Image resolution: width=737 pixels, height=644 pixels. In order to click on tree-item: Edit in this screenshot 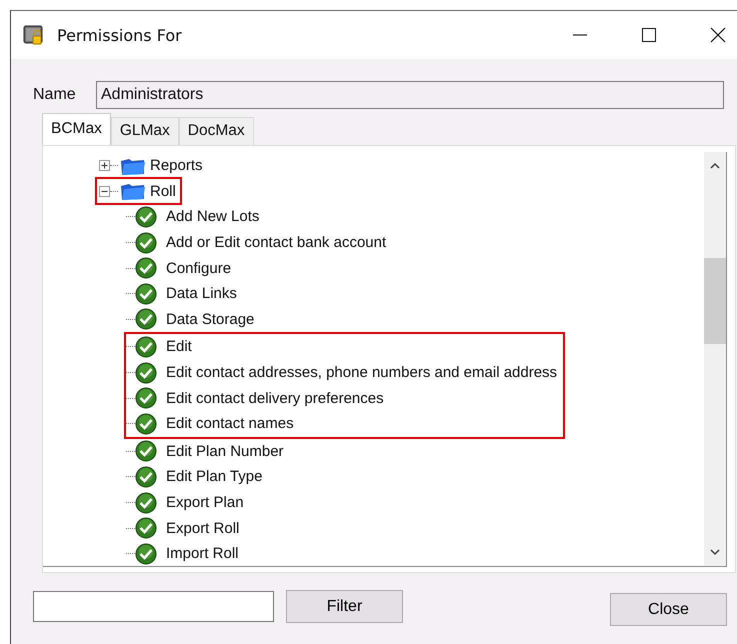, I will do `click(179, 347)`.